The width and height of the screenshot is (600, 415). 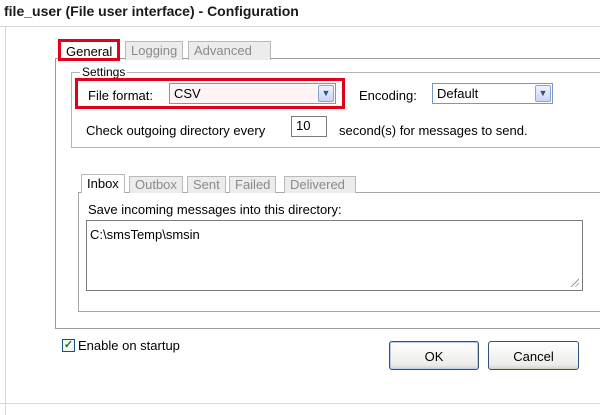 I want to click on enable-on-startup-label: Enable on startup, so click(x=129, y=345).